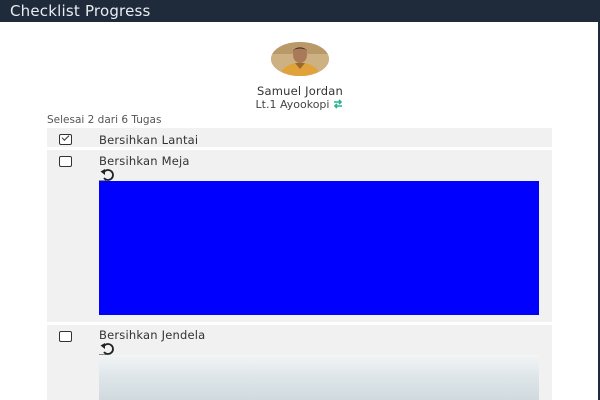 This screenshot has height=400, width=600. I want to click on list-item: Bersihkan Lantai, so click(299, 139).